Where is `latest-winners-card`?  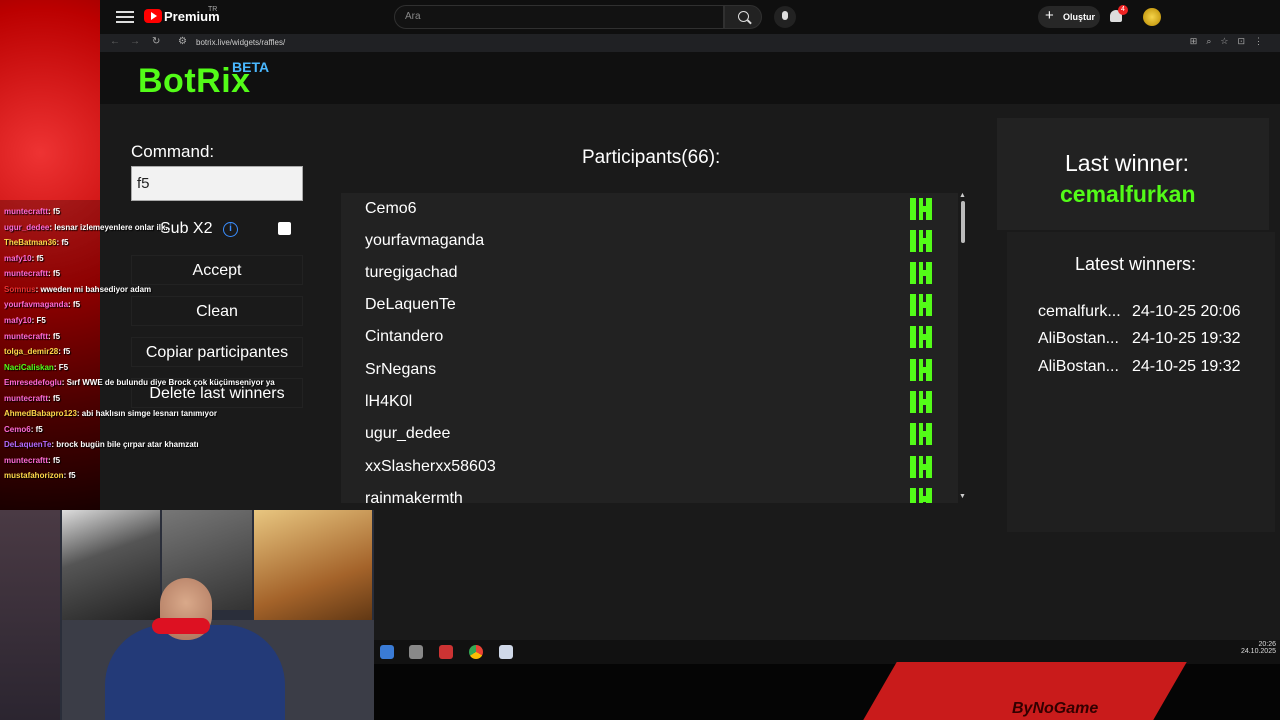 latest-winners-card is located at coordinates (1141, 382).